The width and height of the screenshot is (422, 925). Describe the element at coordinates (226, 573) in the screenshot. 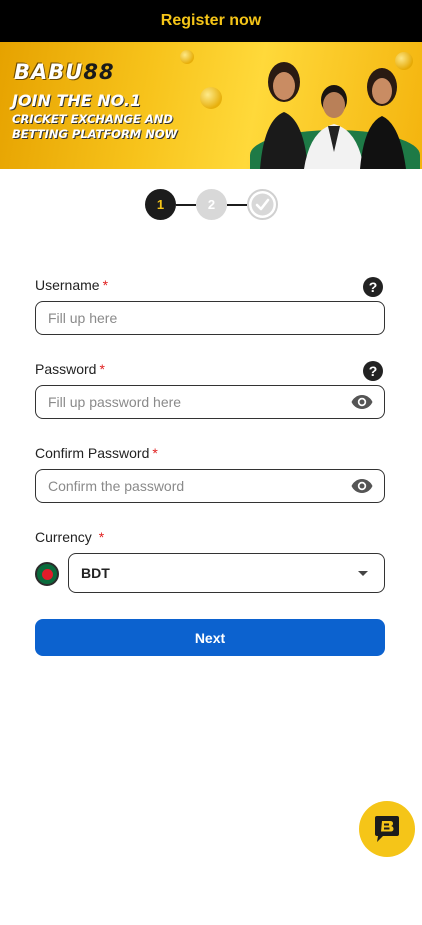

I see `currency-select: BDT` at that location.